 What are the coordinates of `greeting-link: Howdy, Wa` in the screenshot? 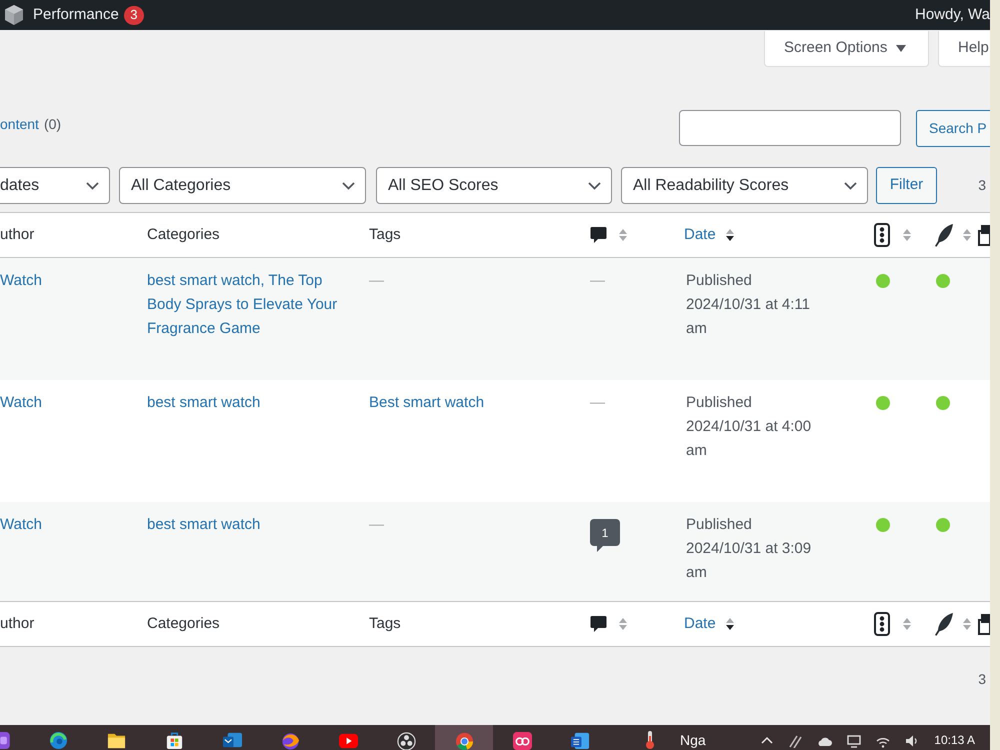 It's located at (952, 15).